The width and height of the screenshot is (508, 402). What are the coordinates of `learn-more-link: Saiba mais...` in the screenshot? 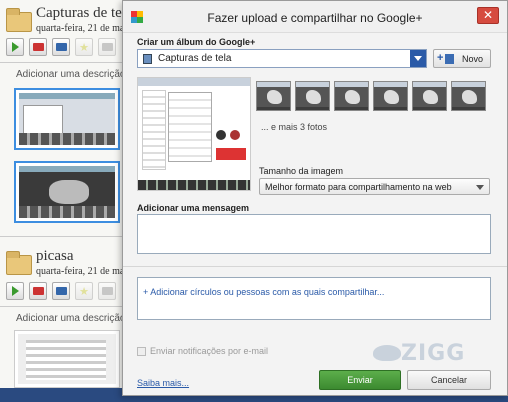 It's located at (163, 383).